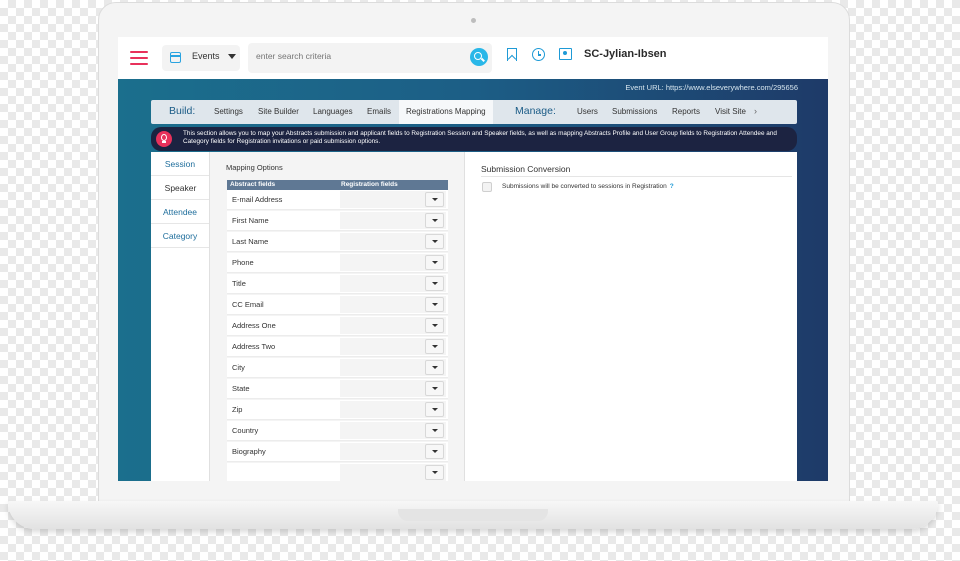 Image resolution: width=960 pixels, height=561 pixels. Describe the element at coordinates (239, 283) in the screenshot. I see `abstract-field-label: Title` at that location.